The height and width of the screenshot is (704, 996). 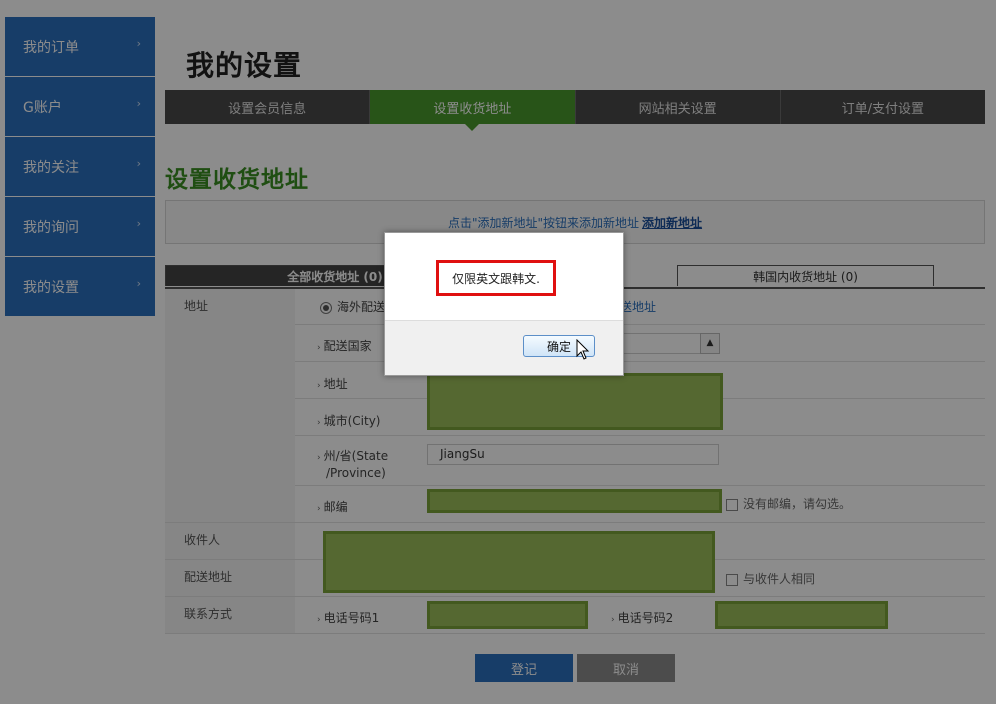 What do you see at coordinates (583, 349) in the screenshot?
I see `mouse-cursor-icon` at bounding box center [583, 349].